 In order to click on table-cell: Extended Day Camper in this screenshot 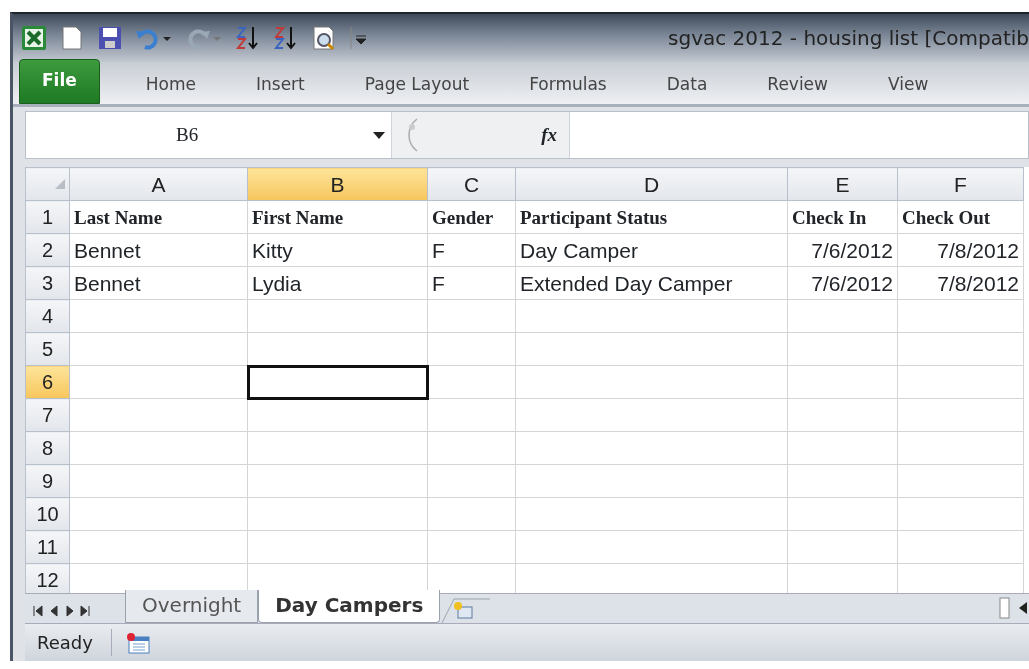, I will do `click(651, 283)`.